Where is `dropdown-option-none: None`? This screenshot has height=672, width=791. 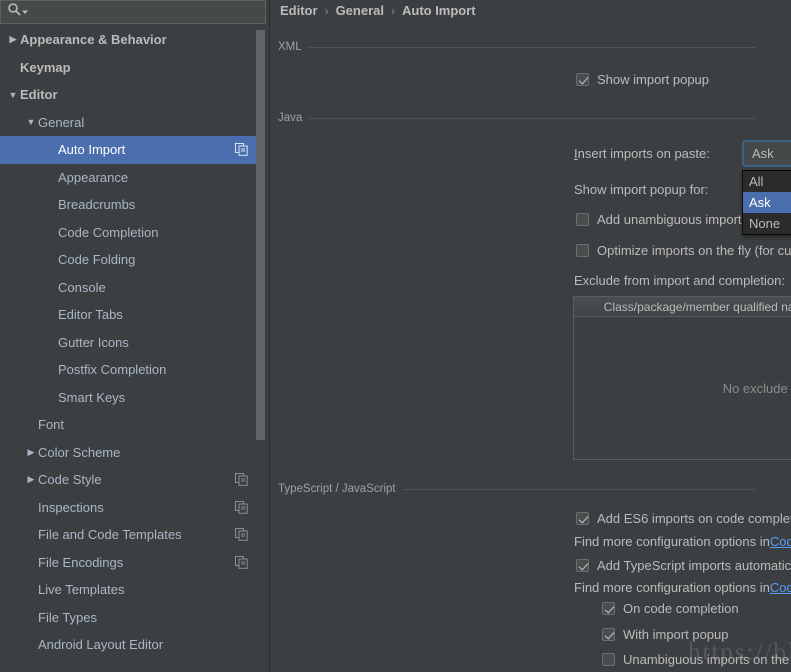 dropdown-option-none: None is located at coordinates (767, 223).